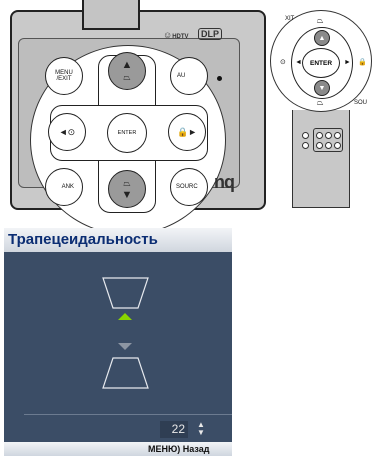 This screenshot has width=376, height=458. I want to click on remote-down-button: ▼, so click(322, 88).